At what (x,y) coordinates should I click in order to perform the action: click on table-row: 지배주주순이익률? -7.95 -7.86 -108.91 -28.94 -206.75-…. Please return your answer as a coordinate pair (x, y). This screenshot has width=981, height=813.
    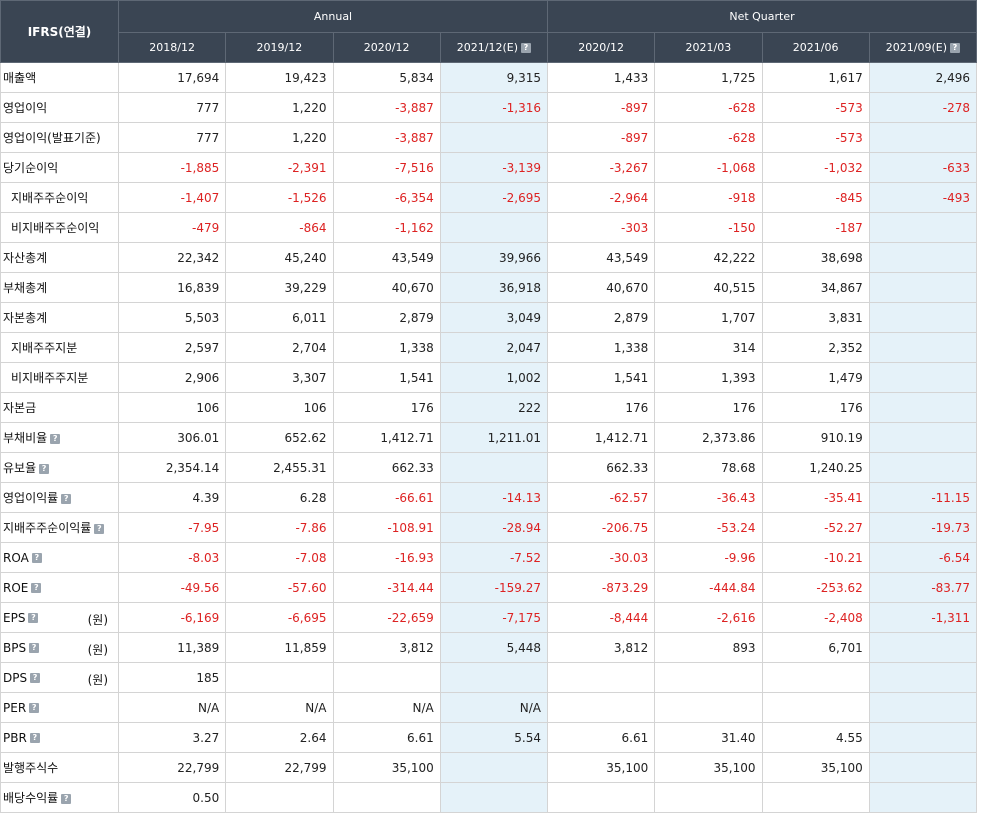
    Looking at the image, I should click on (489, 527).